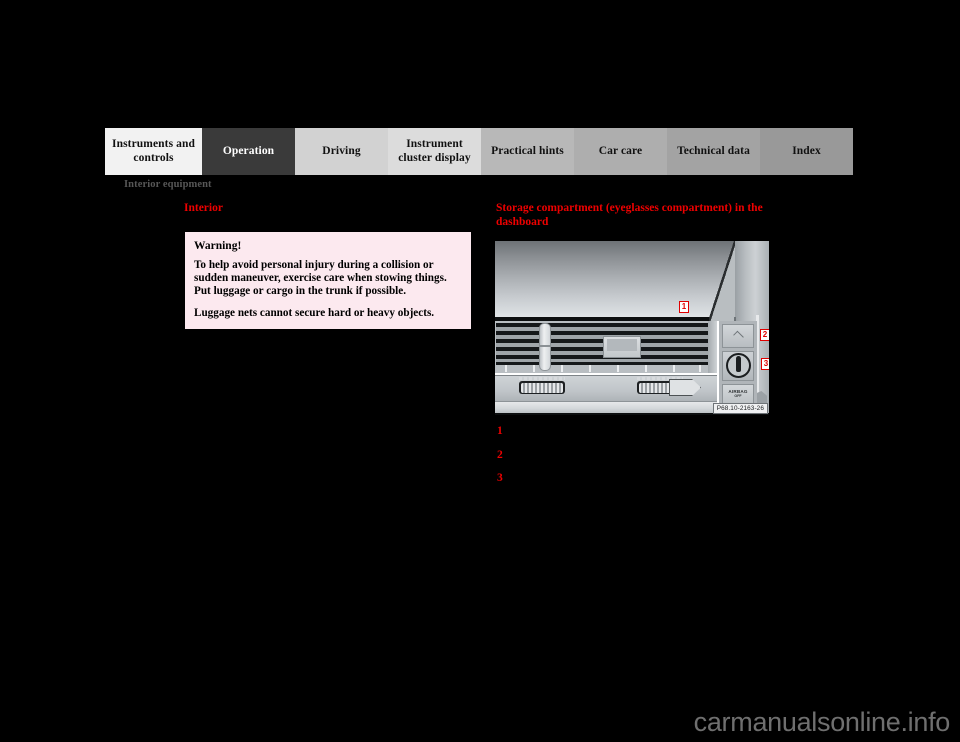 This screenshot has height=742, width=960. I want to click on occupant-head-glyph, so click(738, 358).